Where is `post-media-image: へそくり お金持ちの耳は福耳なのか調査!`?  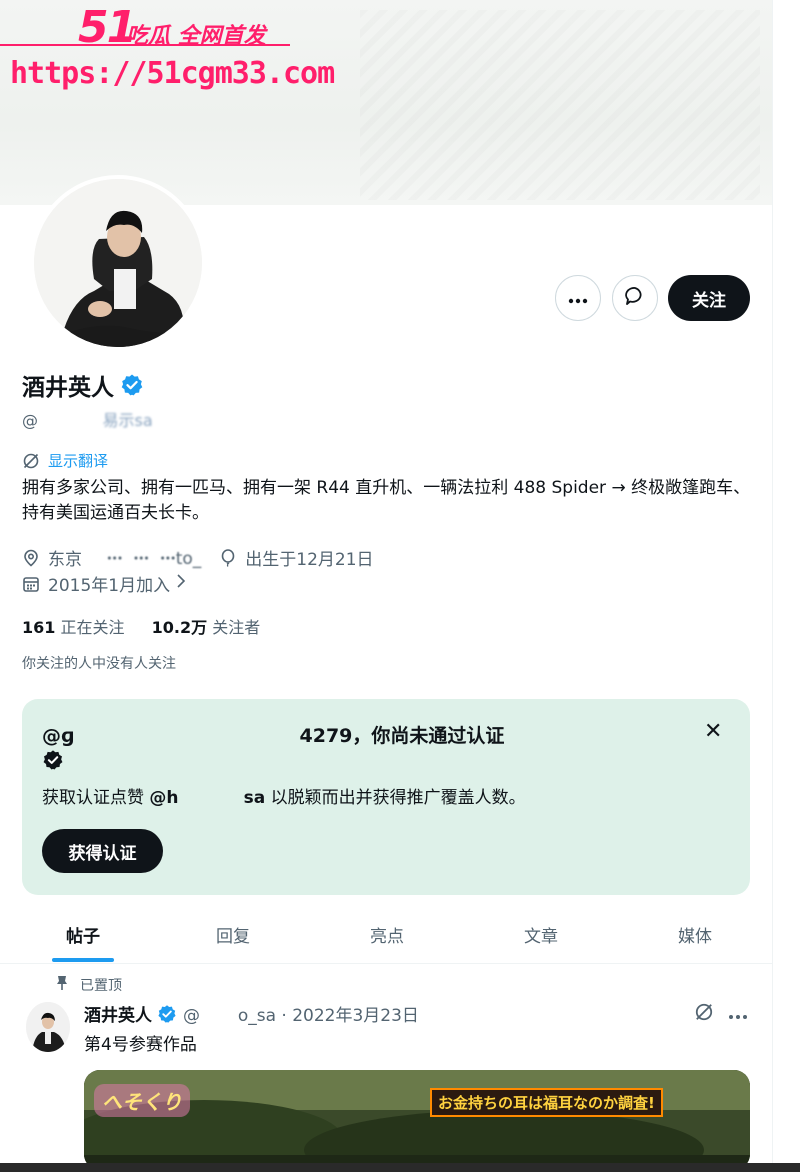
post-media-image: へそくり お金持ちの耳は福耳なのか調査! is located at coordinates (417, 1117).